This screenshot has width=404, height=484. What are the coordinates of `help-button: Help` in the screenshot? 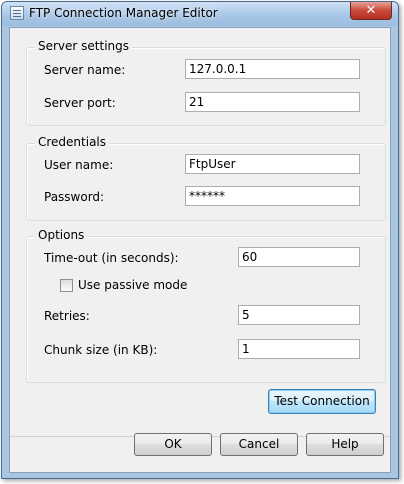 It's located at (345, 444).